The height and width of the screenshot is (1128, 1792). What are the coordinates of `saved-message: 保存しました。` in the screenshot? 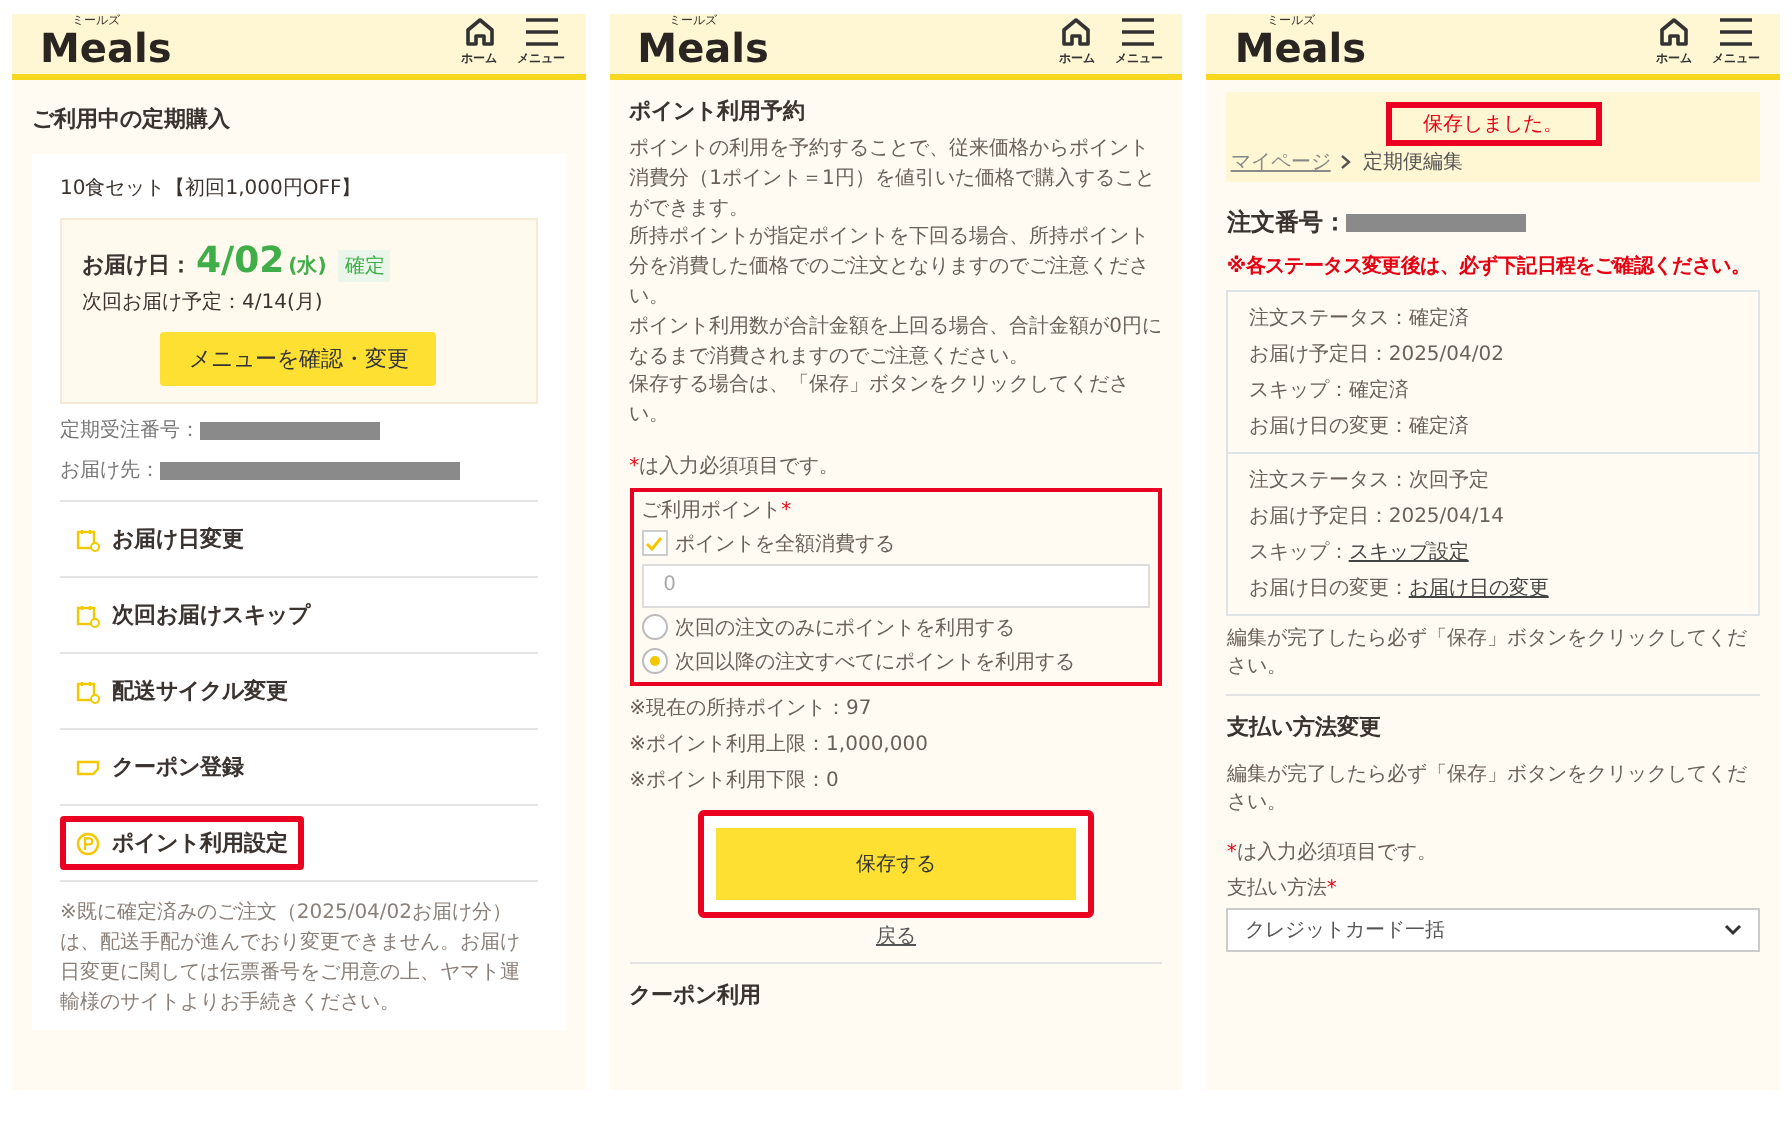 It's located at (1493, 124).